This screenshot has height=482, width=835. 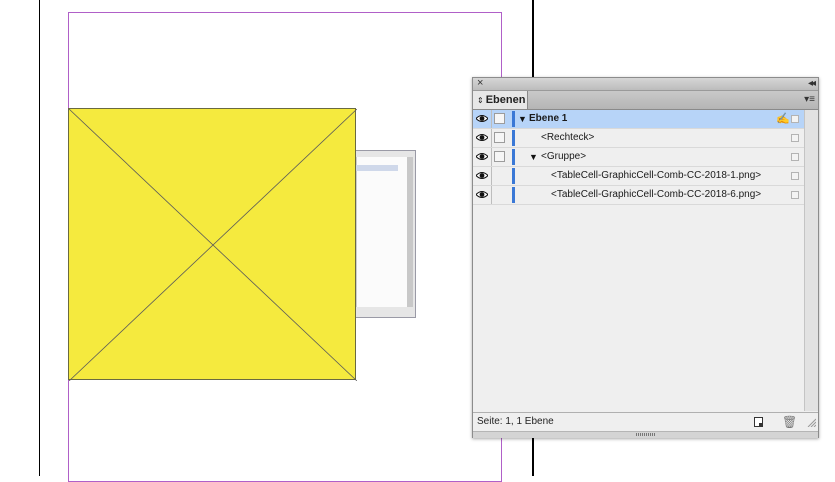 I want to click on grip-dots, so click(x=646, y=434).